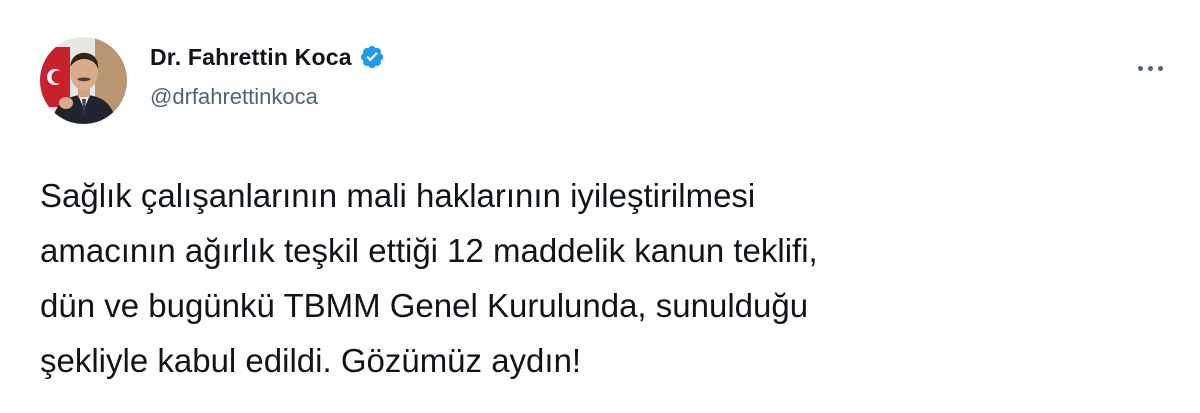 The height and width of the screenshot is (413, 1200). I want to click on display-name: Dr. Fahrettin Koca, so click(251, 57).